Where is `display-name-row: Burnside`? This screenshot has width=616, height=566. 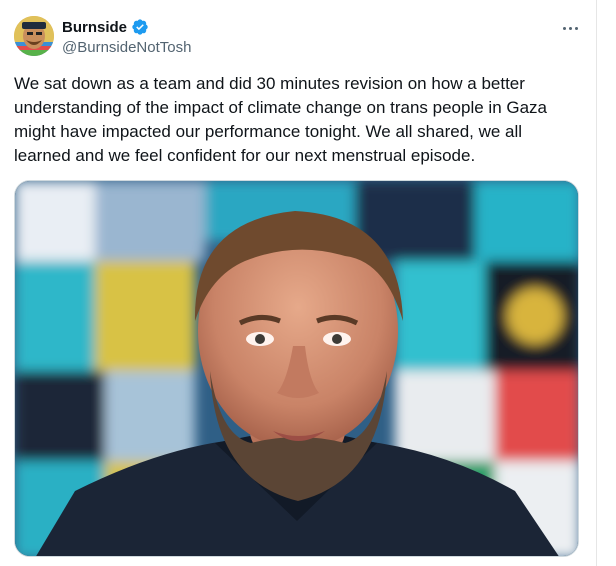 display-name-row: Burnside is located at coordinates (126, 27).